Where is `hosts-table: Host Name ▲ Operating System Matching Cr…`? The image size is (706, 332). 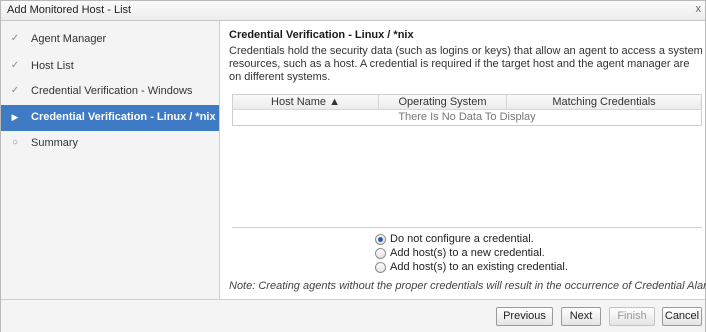 hosts-table: Host Name ▲ Operating System Matching Cr… is located at coordinates (467, 110).